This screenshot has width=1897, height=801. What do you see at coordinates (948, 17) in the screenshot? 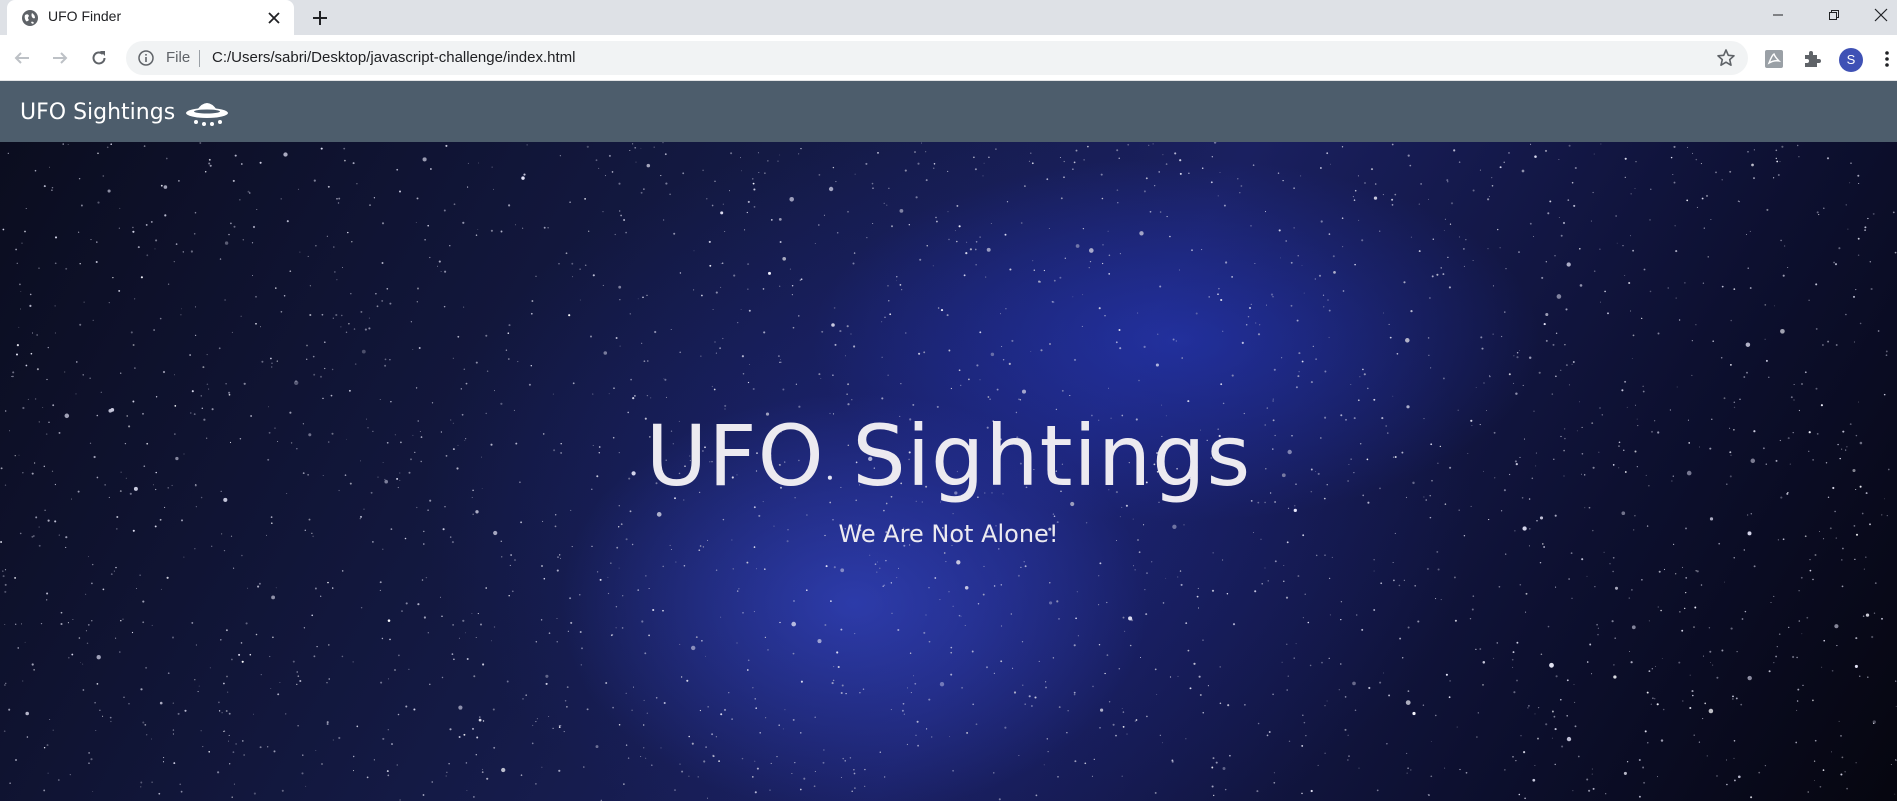
I see `tab-strip: UFO Finder` at bounding box center [948, 17].